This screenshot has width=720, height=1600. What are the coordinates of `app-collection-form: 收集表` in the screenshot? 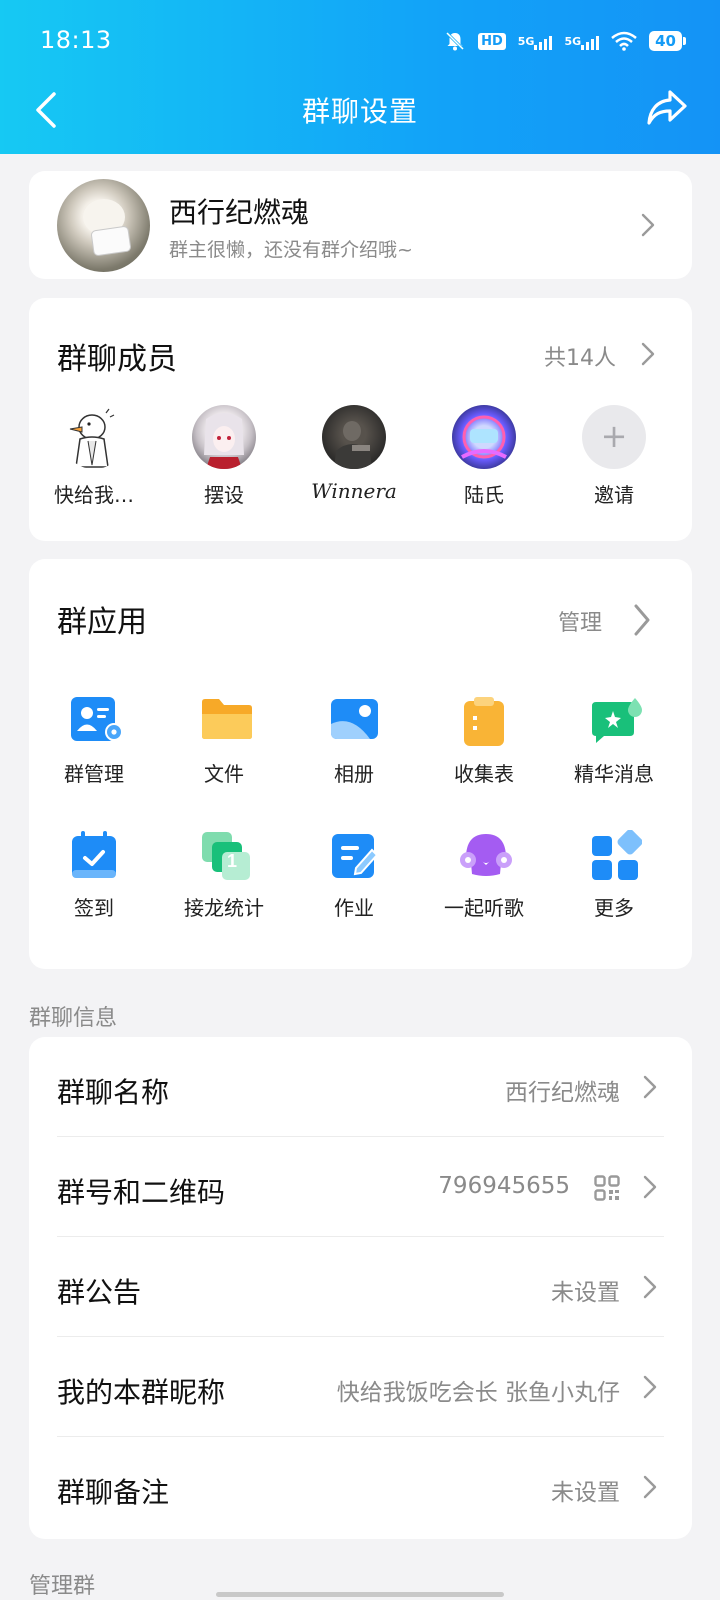 It's located at (484, 741).